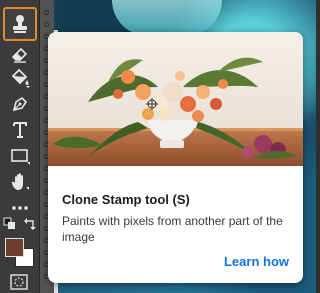 The width and height of the screenshot is (320, 293). What do you see at coordinates (19, 55) in the screenshot?
I see `eraser-icon` at bounding box center [19, 55].